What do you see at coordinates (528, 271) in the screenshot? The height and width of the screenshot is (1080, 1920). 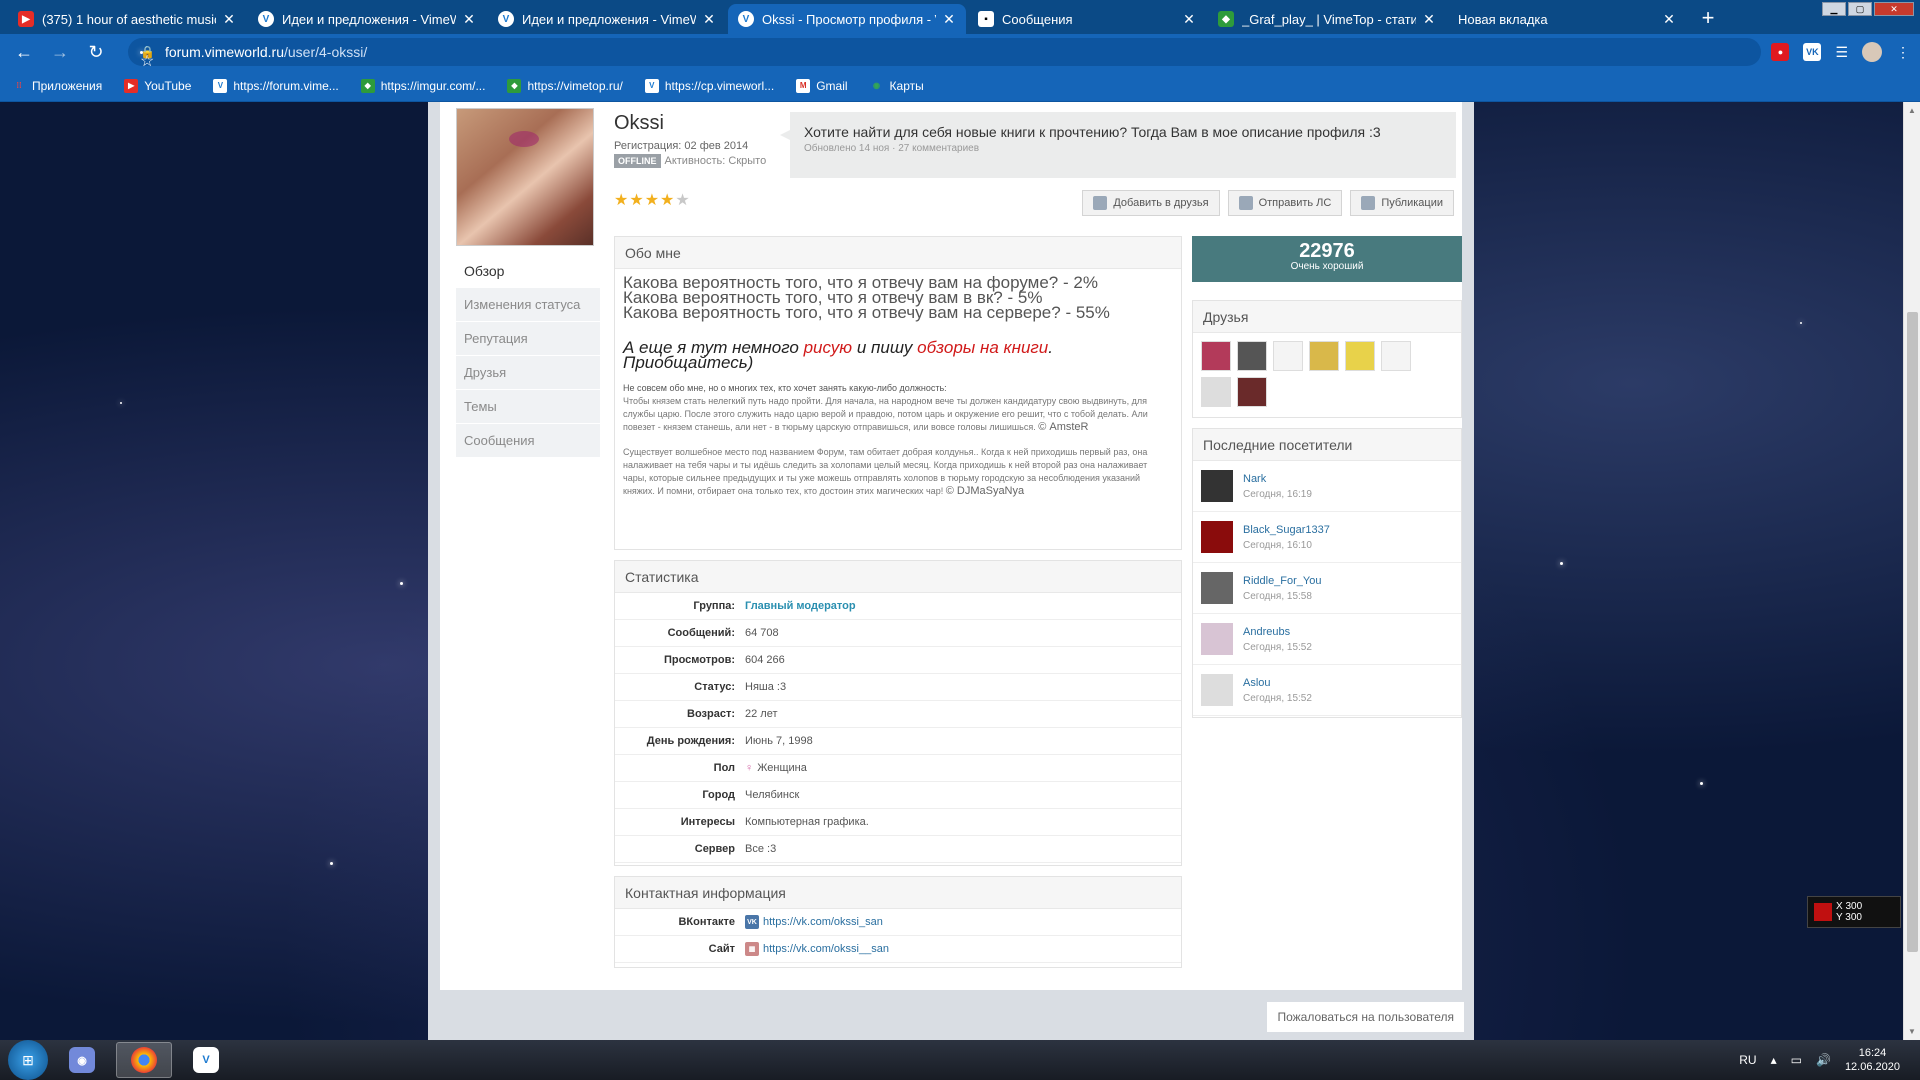 I see `sidenav-item-overview: Обзор` at bounding box center [528, 271].